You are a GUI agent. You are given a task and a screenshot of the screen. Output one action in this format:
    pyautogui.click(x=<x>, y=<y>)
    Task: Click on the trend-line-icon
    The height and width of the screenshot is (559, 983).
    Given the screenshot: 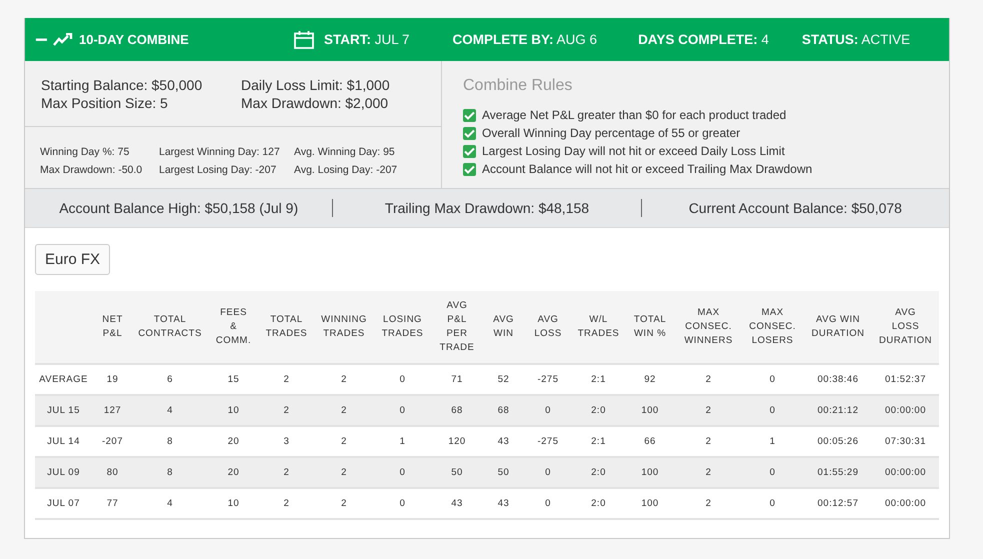 What is the action you would take?
    pyautogui.click(x=63, y=39)
    